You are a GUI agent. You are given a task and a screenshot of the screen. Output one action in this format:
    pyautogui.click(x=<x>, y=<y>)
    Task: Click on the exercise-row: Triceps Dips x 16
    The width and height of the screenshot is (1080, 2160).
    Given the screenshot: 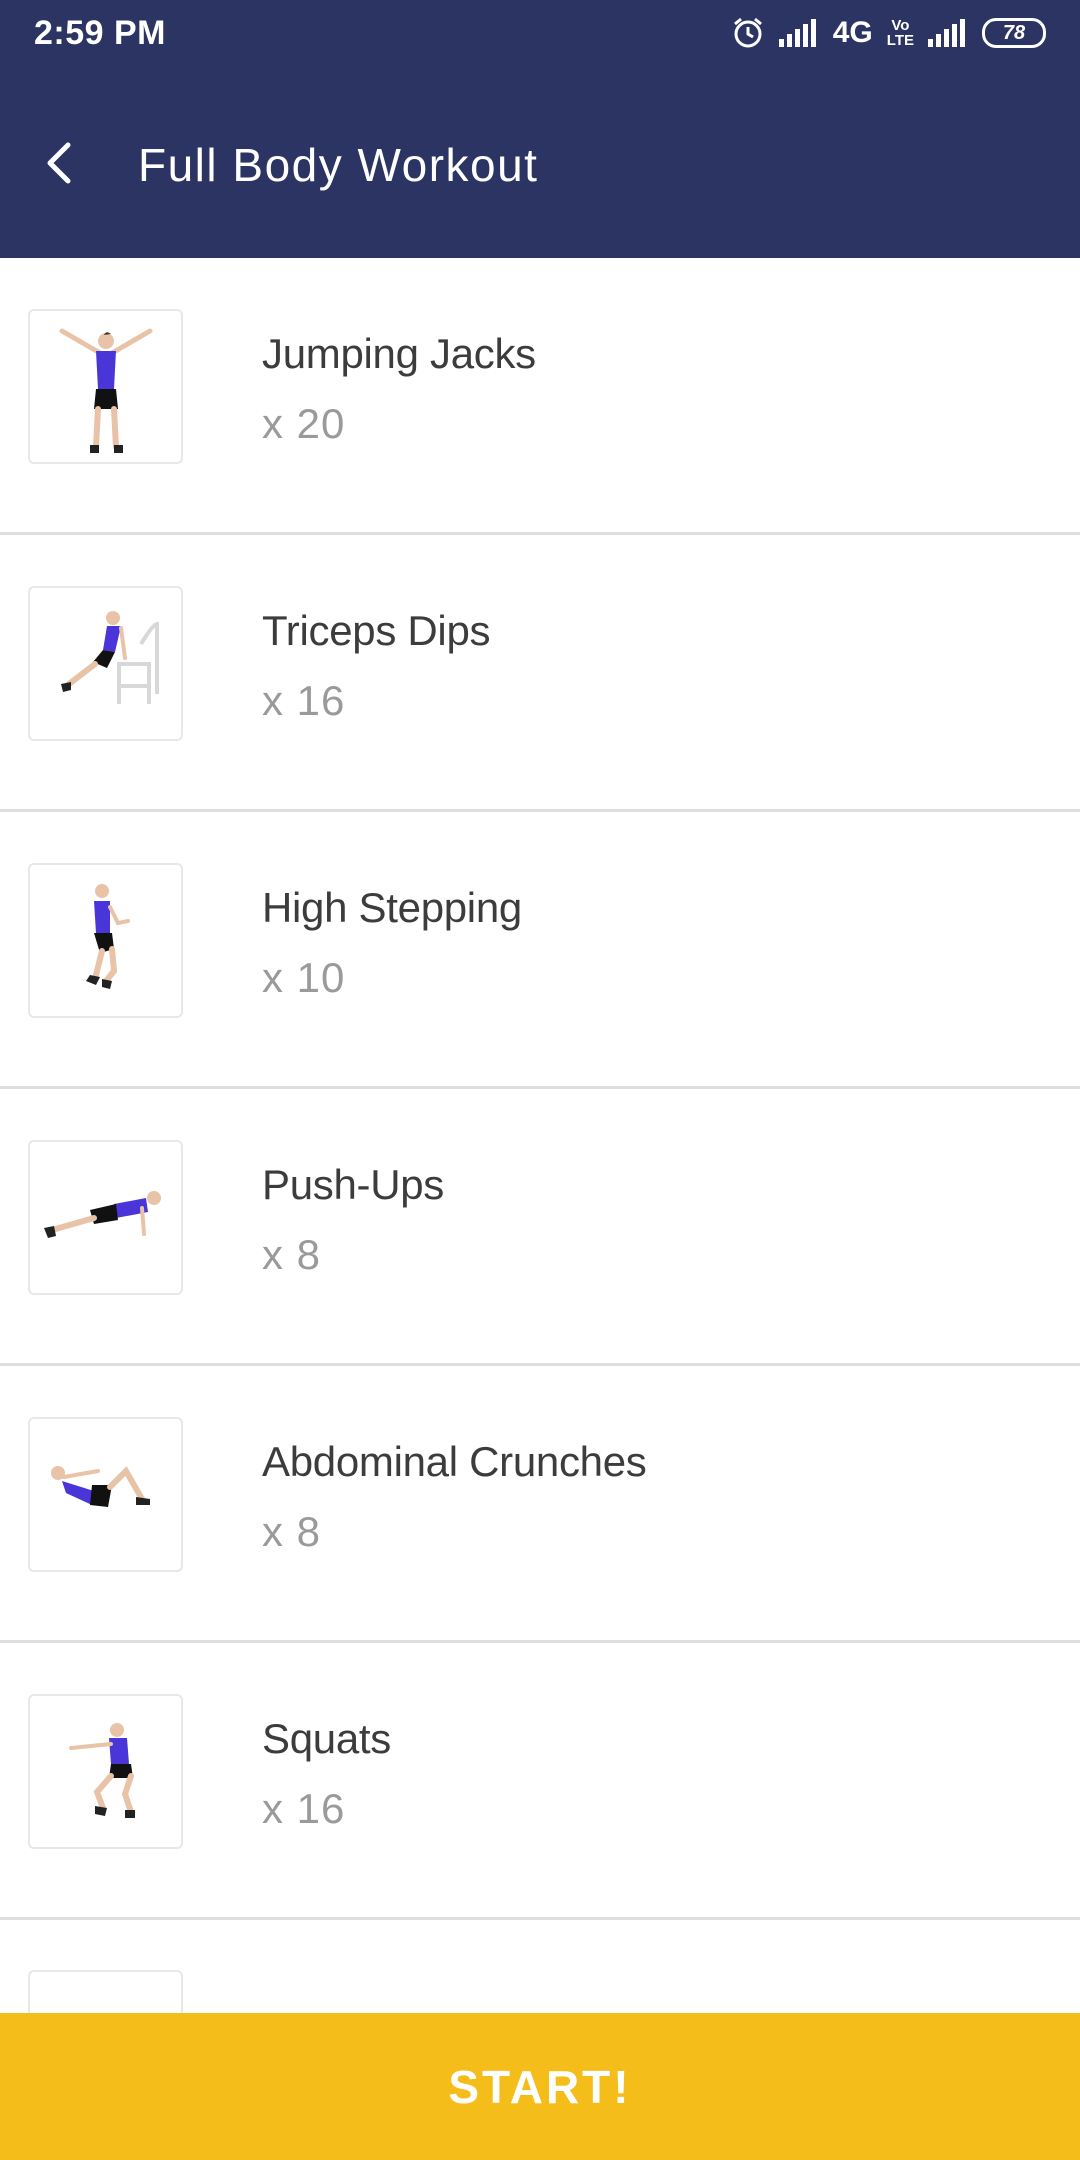 What is the action you would take?
    pyautogui.click(x=540, y=673)
    